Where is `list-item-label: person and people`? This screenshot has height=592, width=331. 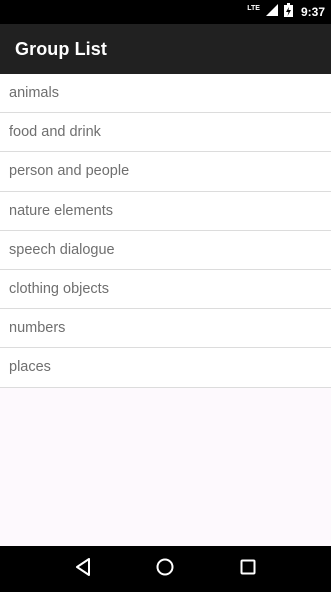 list-item-label: person and people is located at coordinates (69, 171).